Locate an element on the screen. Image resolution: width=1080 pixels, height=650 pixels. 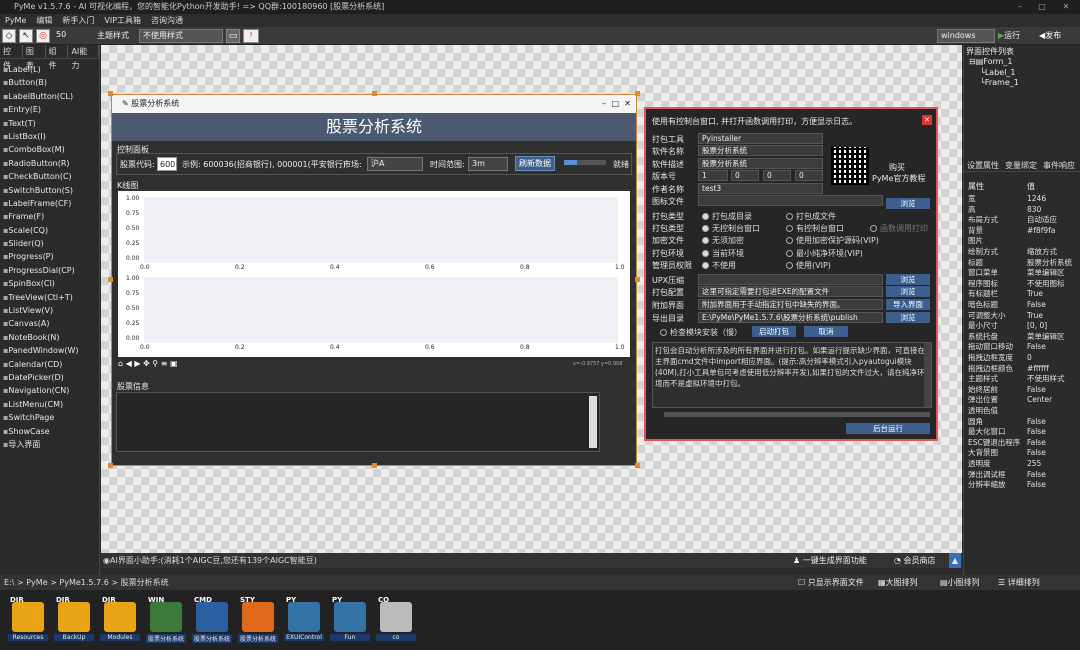
save-icon: ▣ is located at coordinates (174, 363).